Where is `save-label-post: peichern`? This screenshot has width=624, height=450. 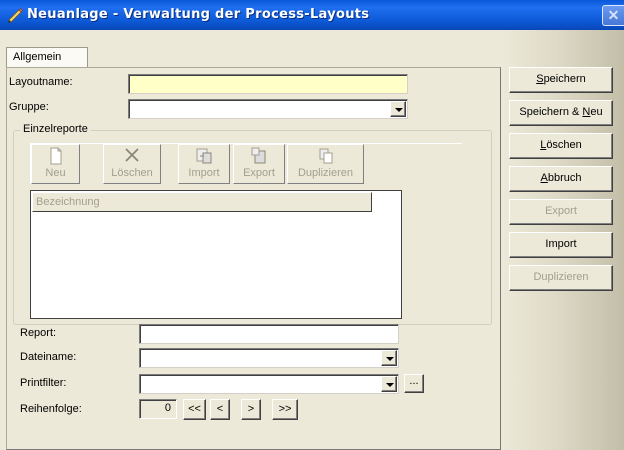 save-label-post: peichern is located at coordinates (564, 79).